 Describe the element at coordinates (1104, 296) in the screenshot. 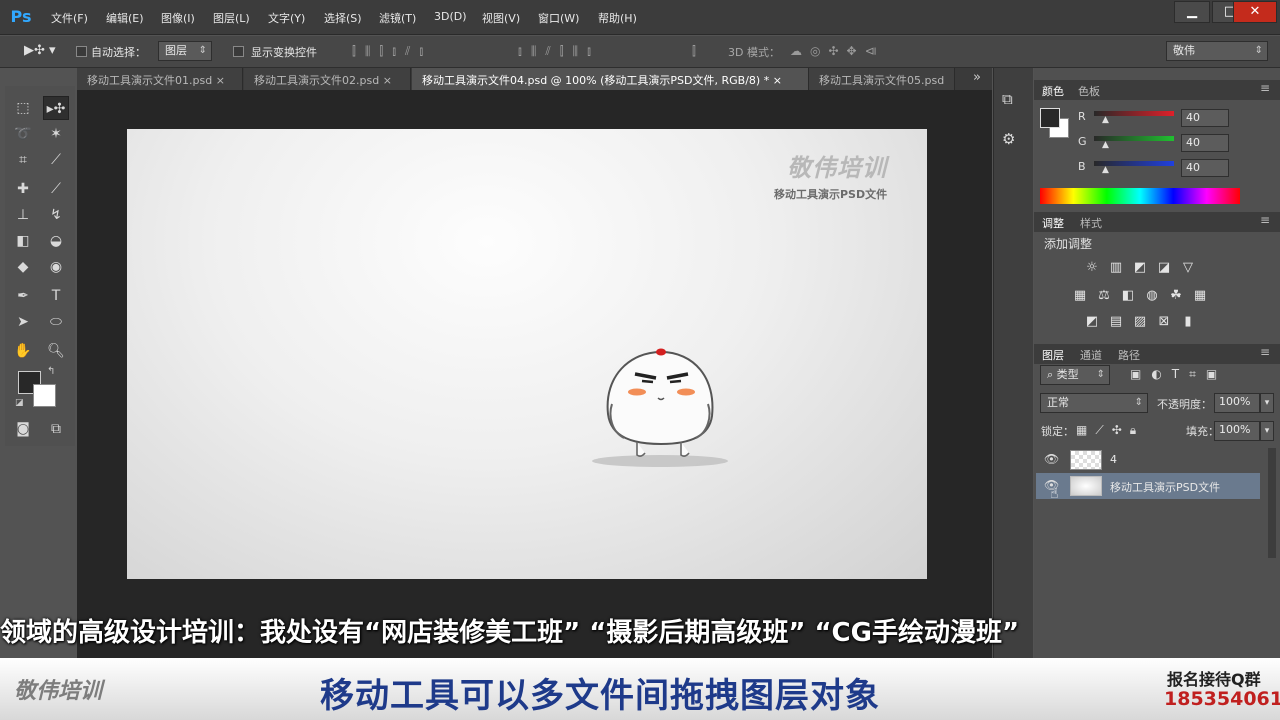

I see `color-balance-icon: ⚖` at that location.